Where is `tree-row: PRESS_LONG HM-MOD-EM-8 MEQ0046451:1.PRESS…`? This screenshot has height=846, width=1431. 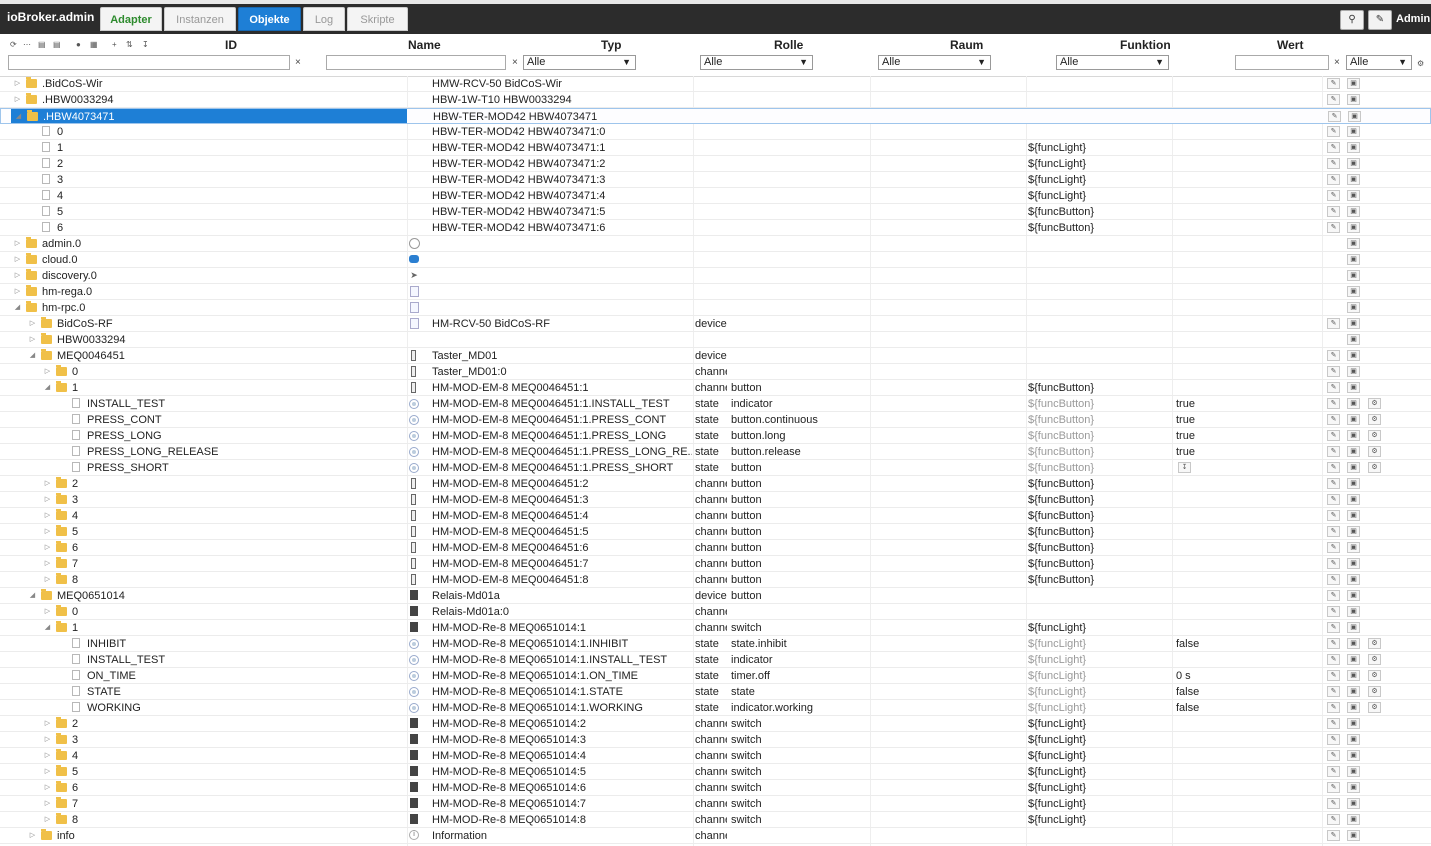 tree-row: PRESS_LONG HM-MOD-EM-8 MEQ0046451:1.PRESS… is located at coordinates (715, 436).